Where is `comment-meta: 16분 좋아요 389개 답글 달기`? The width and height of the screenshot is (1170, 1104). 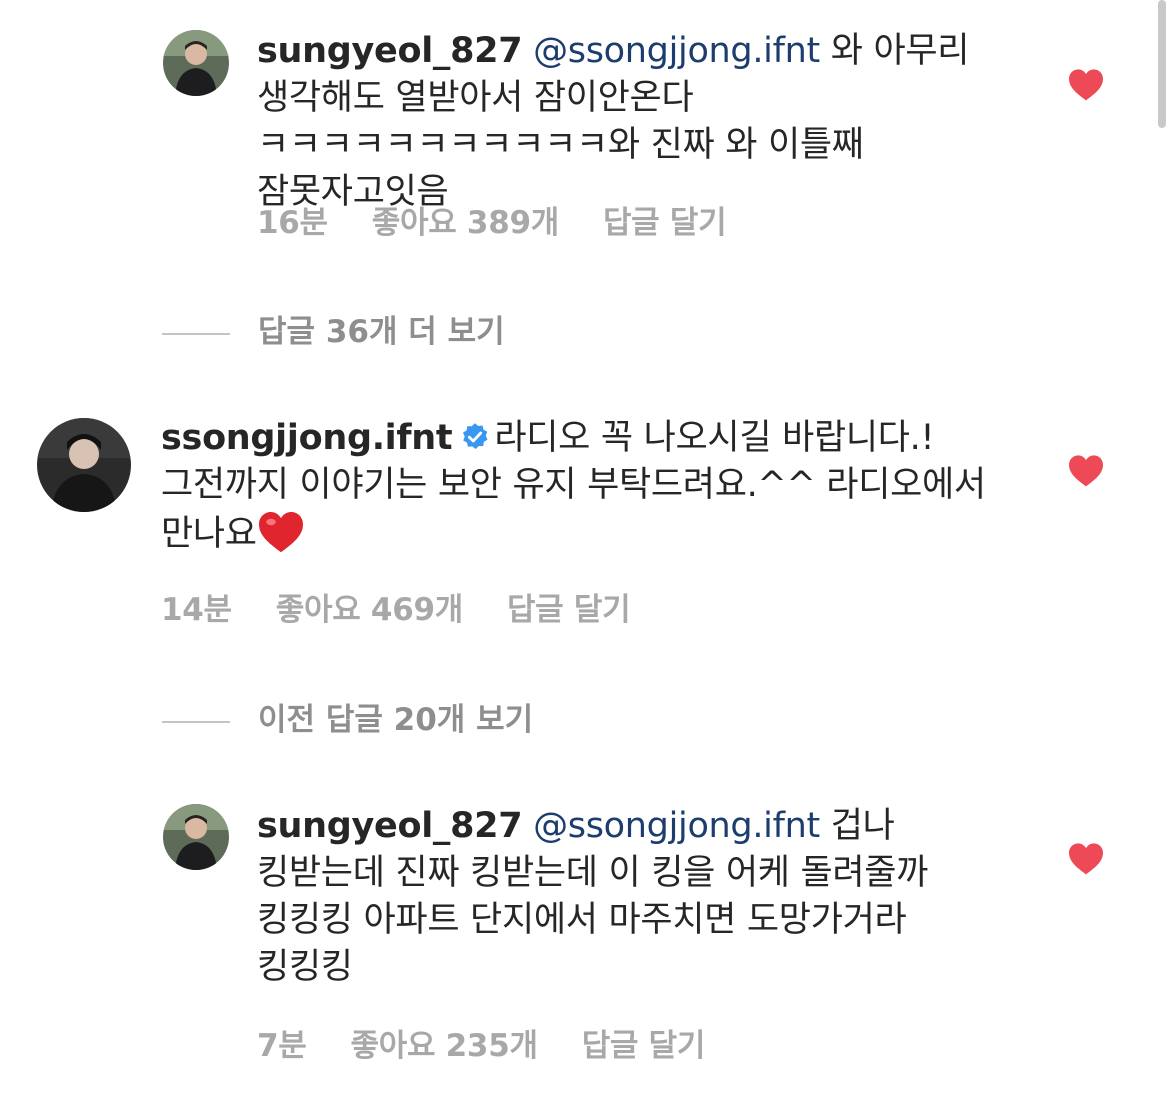 comment-meta: 16분 좋아요 389개 답글 달기 is located at coordinates (513, 219).